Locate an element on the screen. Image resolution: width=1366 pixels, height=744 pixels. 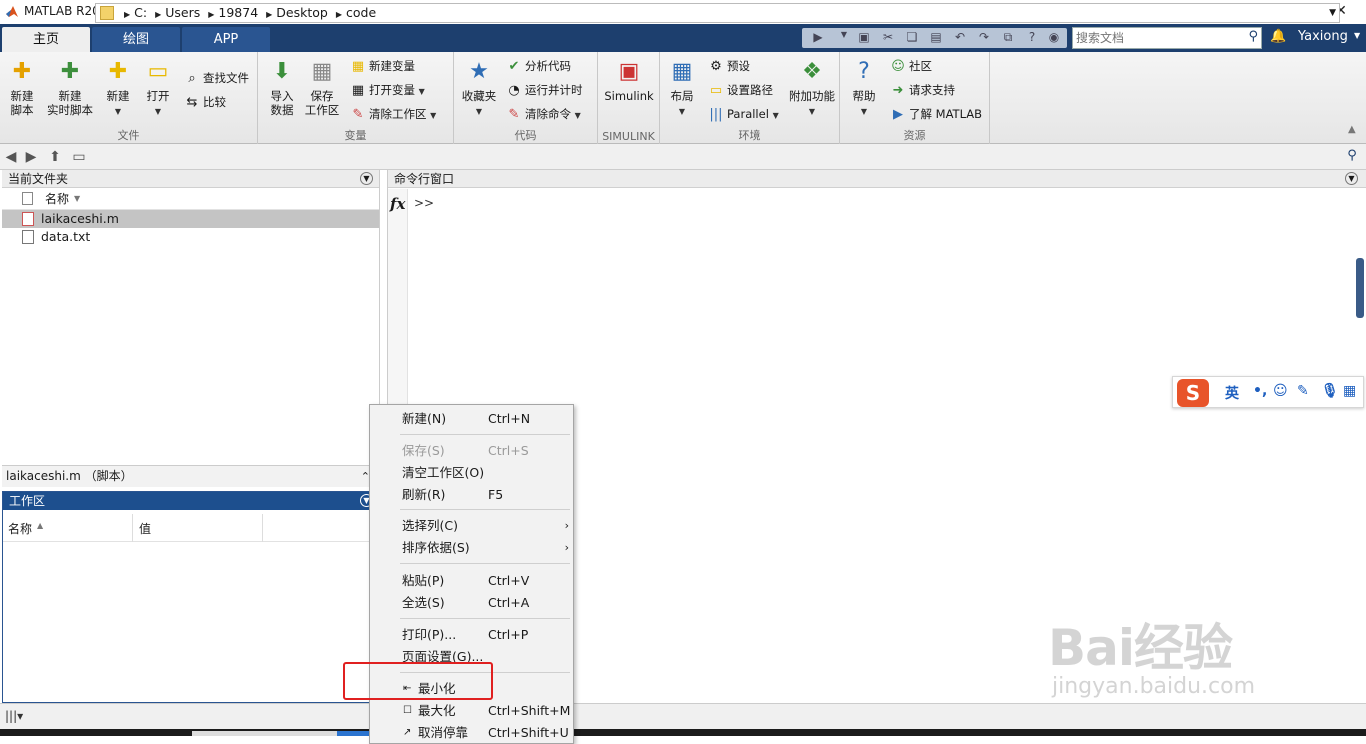
menu-item-new: 新建(N) Ctrl+N is located at coordinates (471, 419).